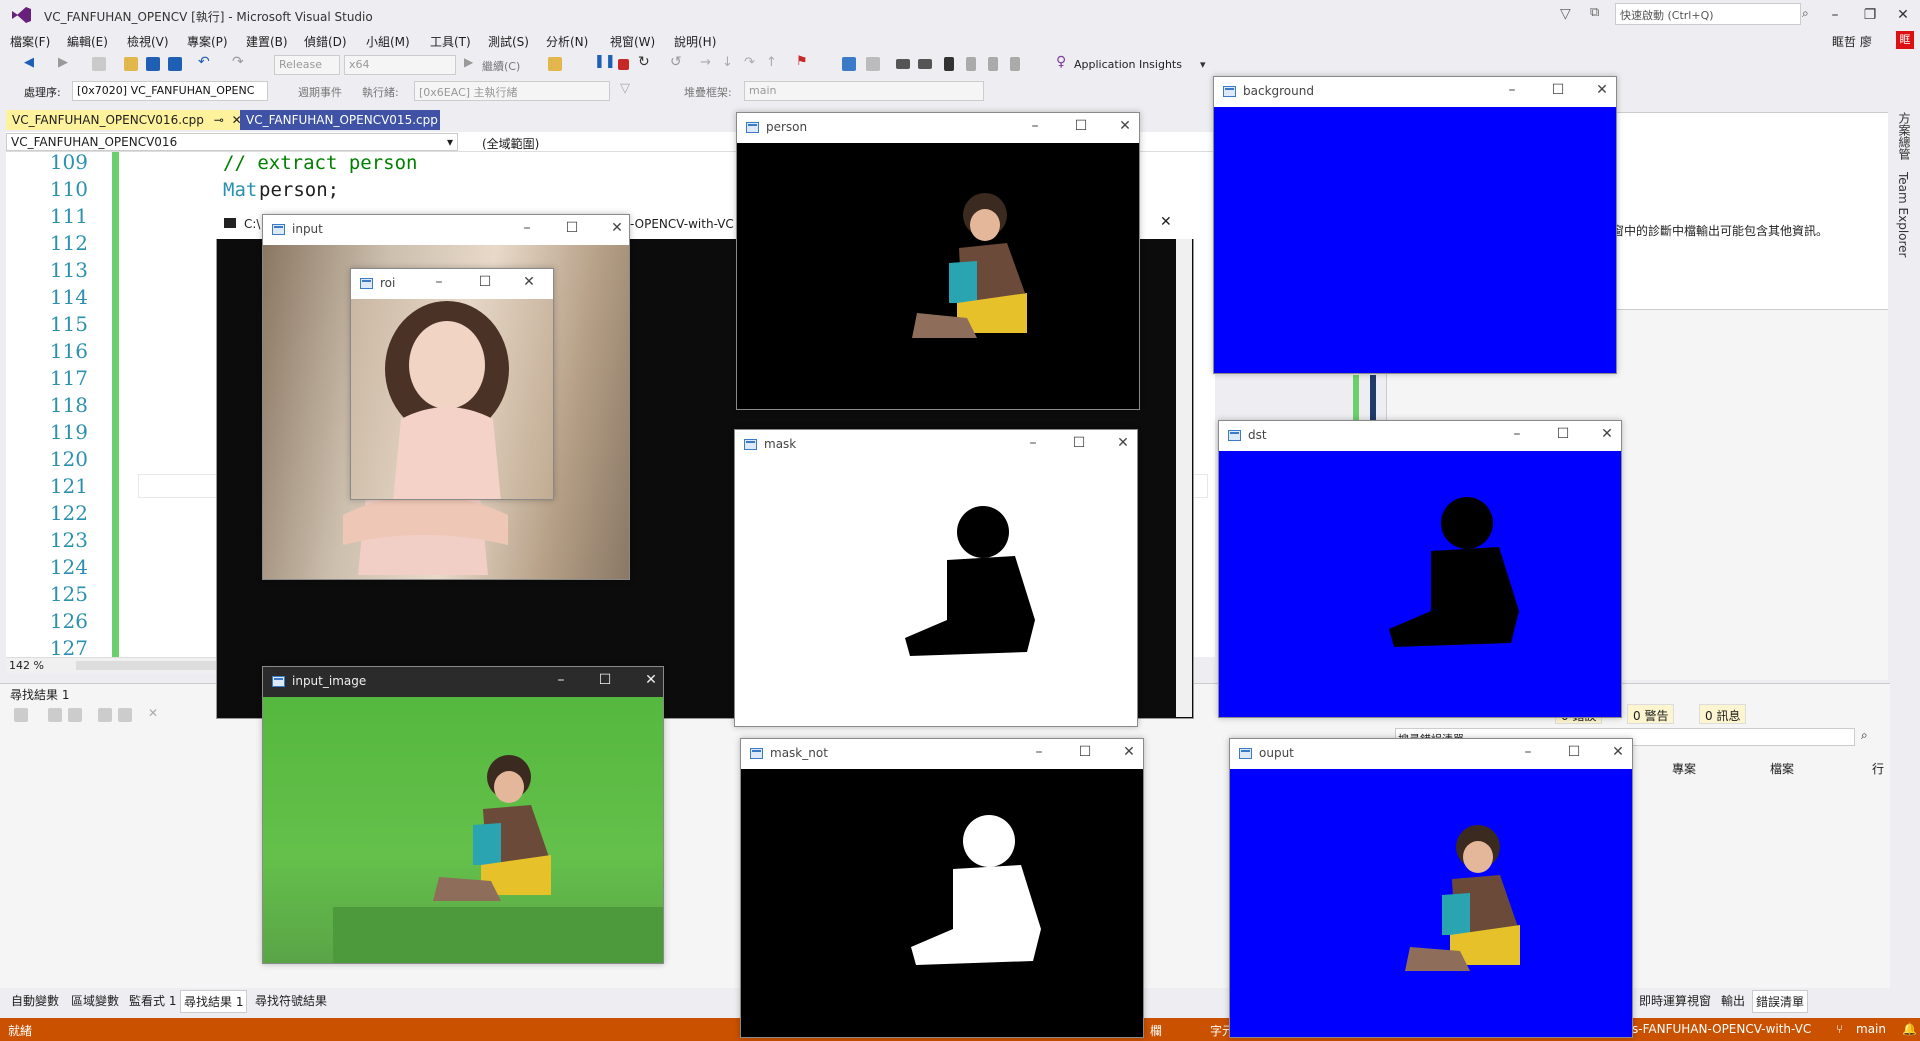 The image size is (1920, 1041). What do you see at coordinates (1565, 14) in the screenshot?
I see `filter-icon: ▽` at bounding box center [1565, 14].